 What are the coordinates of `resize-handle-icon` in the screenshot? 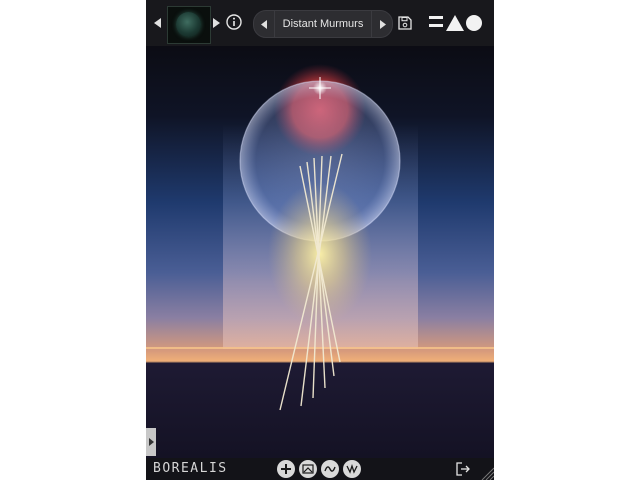 It's located at (486, 472).